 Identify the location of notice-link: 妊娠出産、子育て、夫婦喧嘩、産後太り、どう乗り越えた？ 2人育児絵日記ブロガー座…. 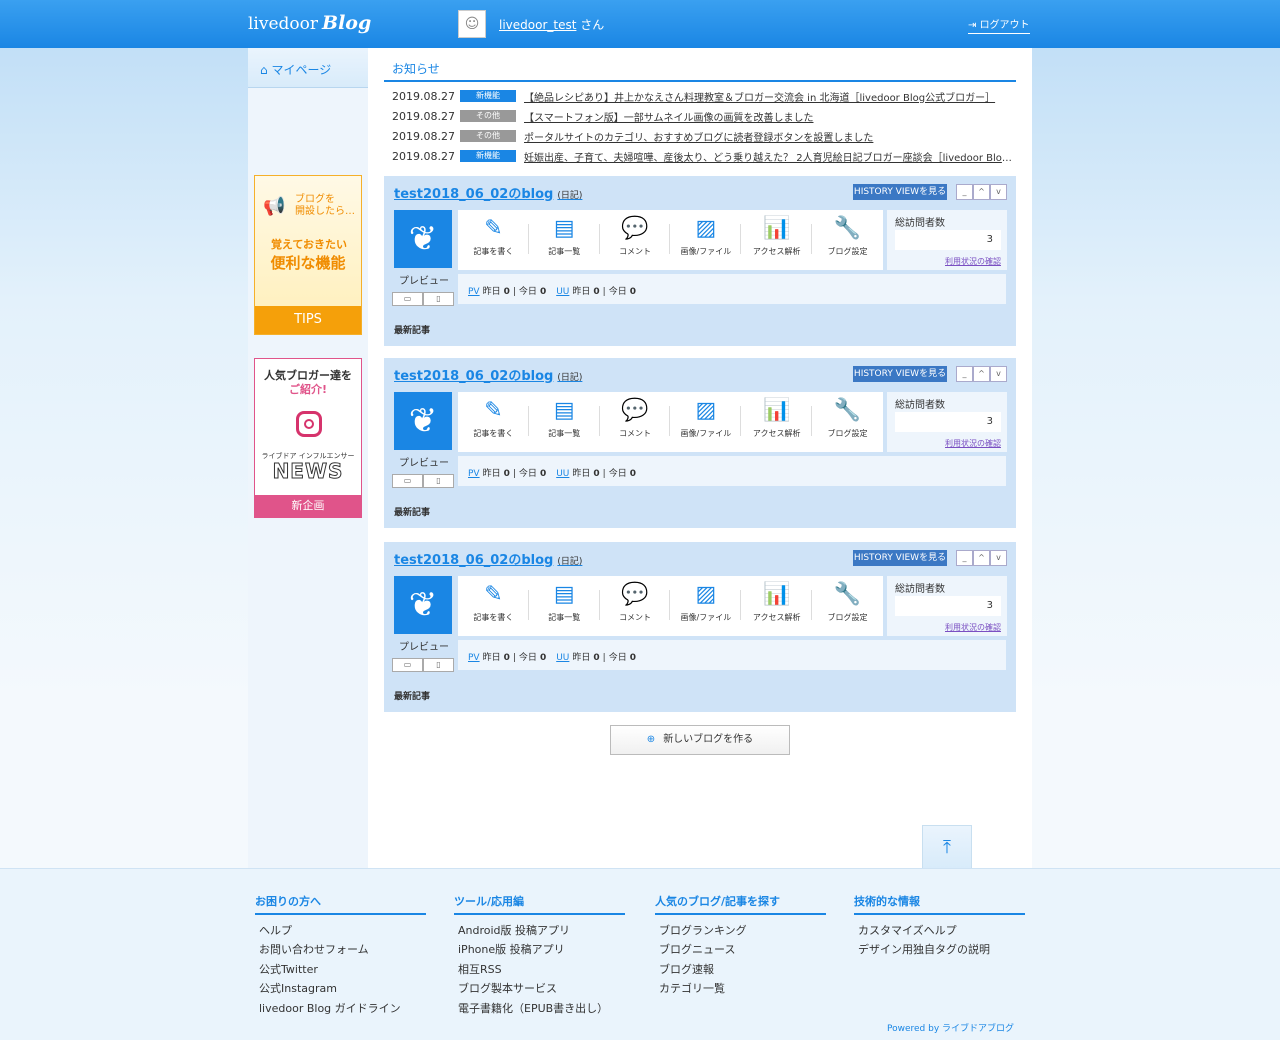
(768, 156).